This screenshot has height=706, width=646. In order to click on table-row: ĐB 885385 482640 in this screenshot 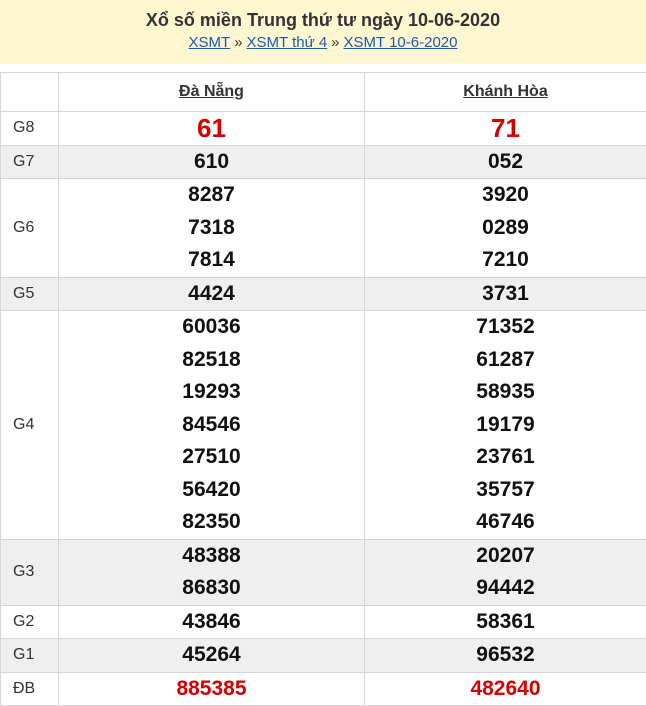, I will do `click(323, 688)`.